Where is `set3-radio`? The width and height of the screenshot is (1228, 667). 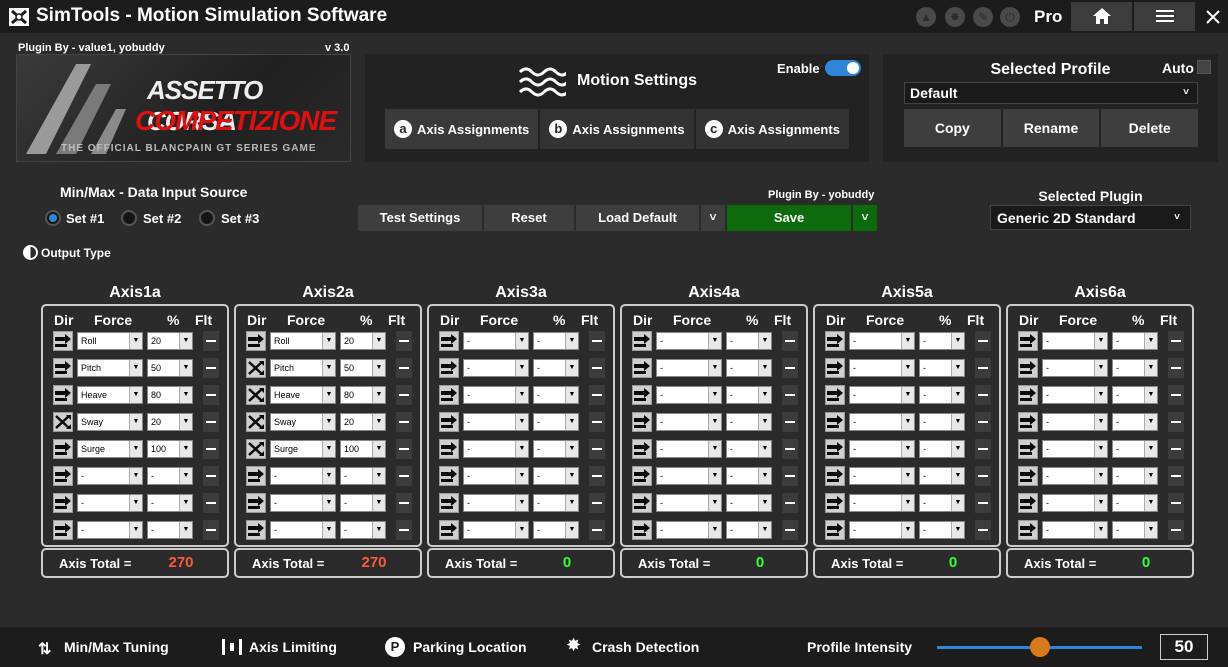 set3-radio is located at coordinates (207, 218).